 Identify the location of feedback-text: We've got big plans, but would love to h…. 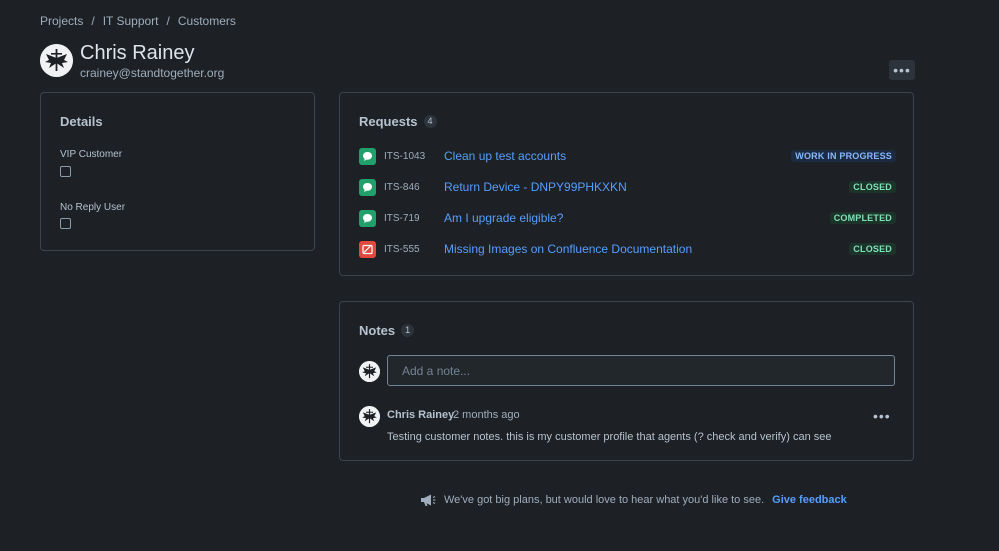
(604, 500).